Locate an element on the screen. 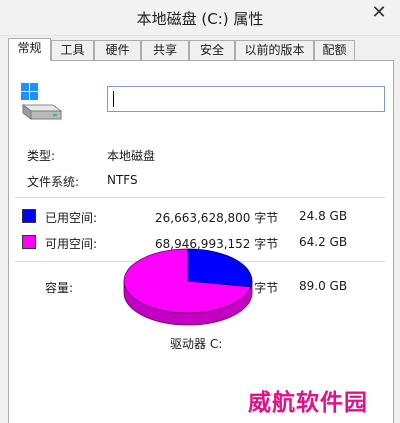 The height and width of the screenshot is (423, 400). drive-caption: 驱动器 C: is located at coordinates (196, 344).